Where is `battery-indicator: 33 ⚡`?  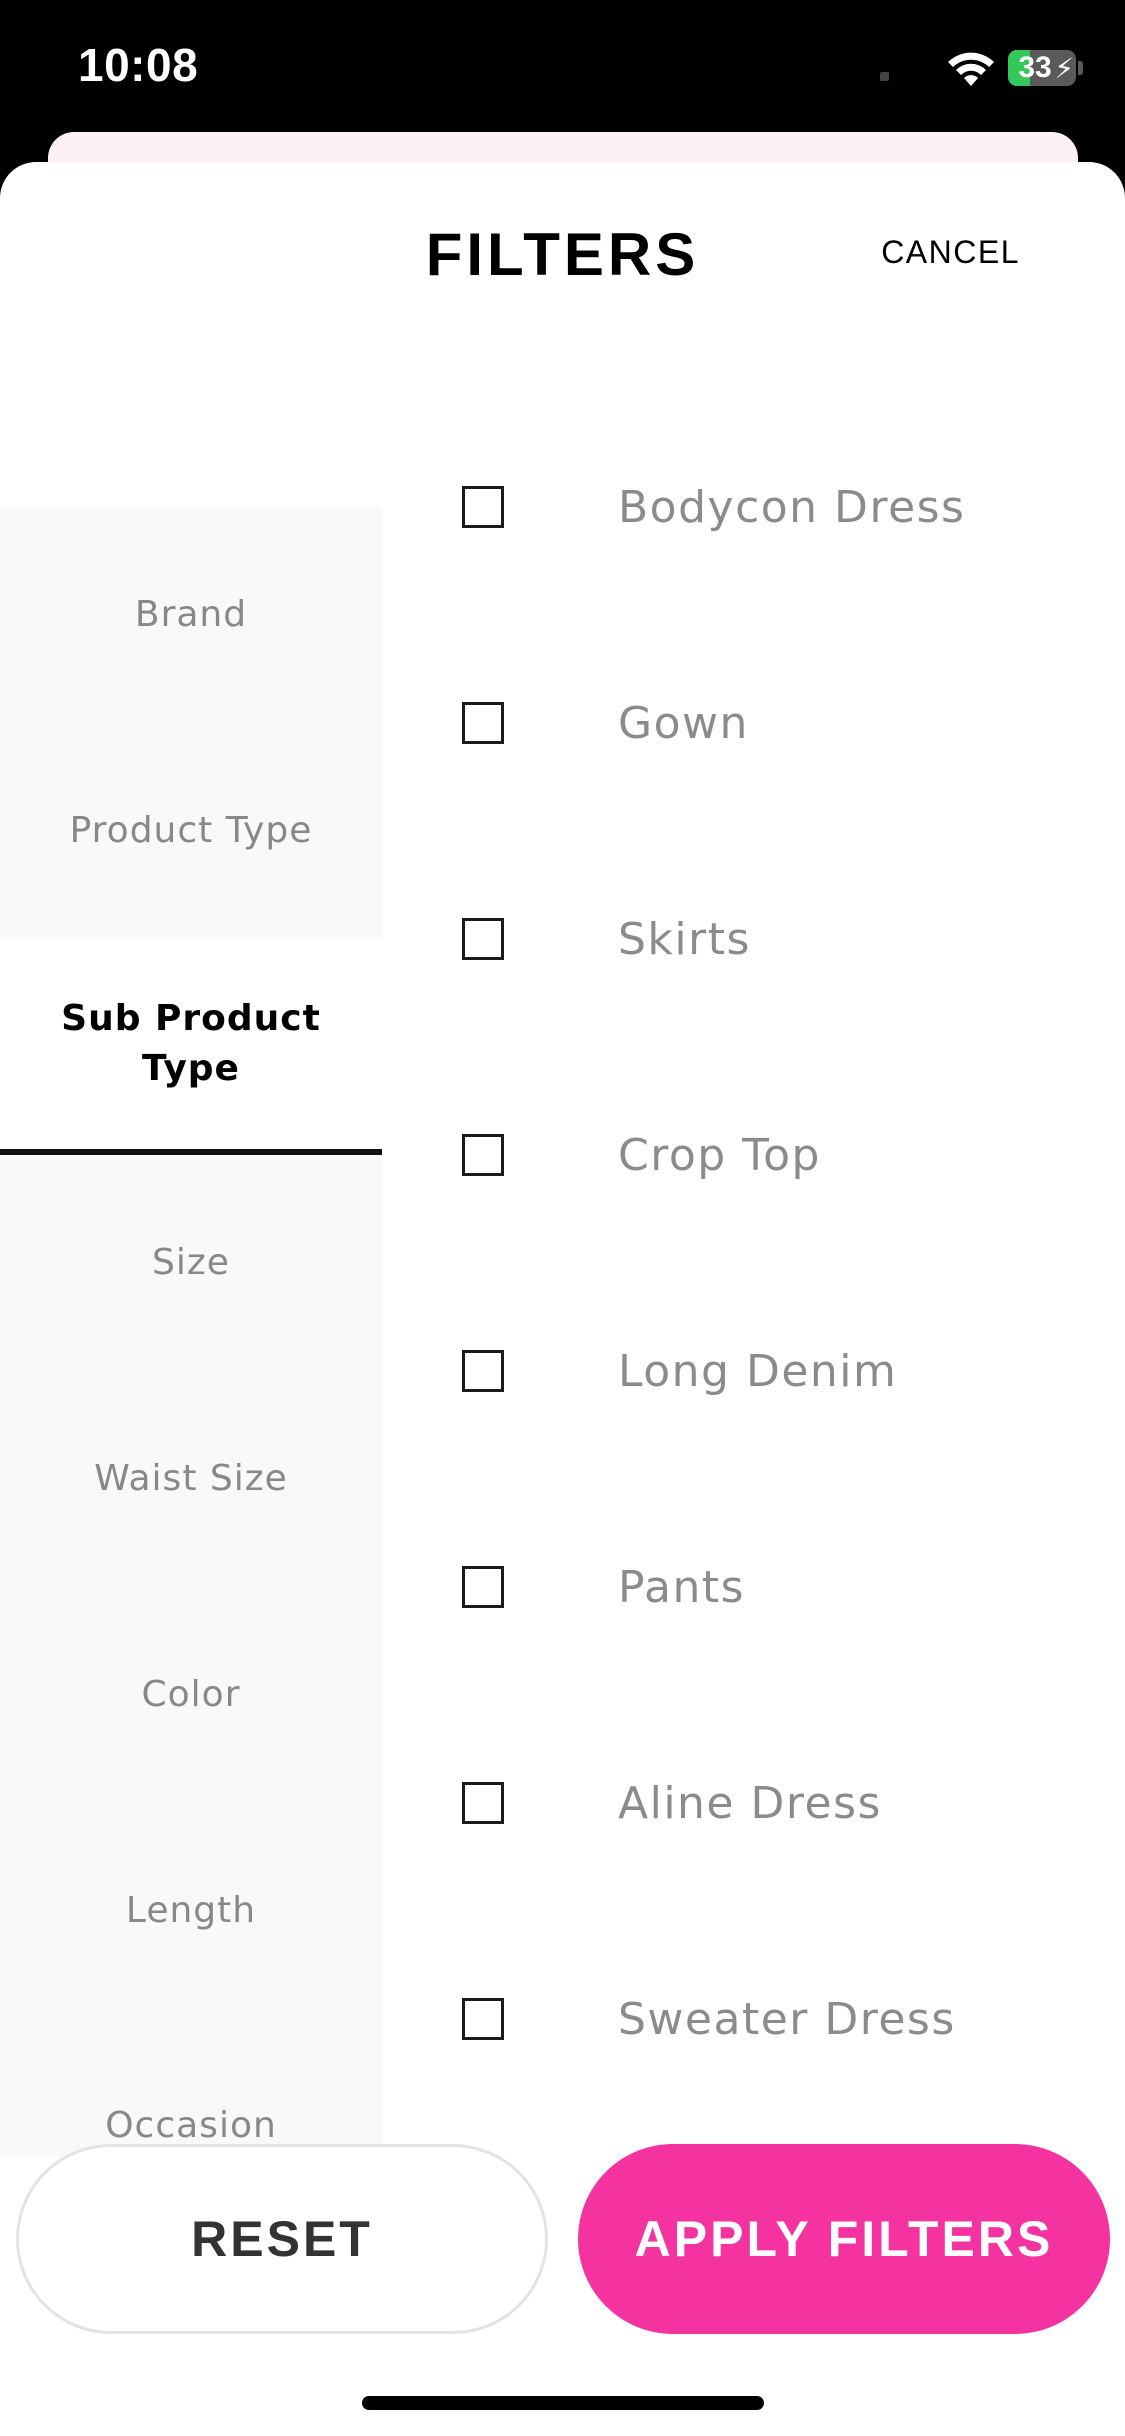 battery-indicator: 33 ⚡ is located at coordinates (1042, 68).